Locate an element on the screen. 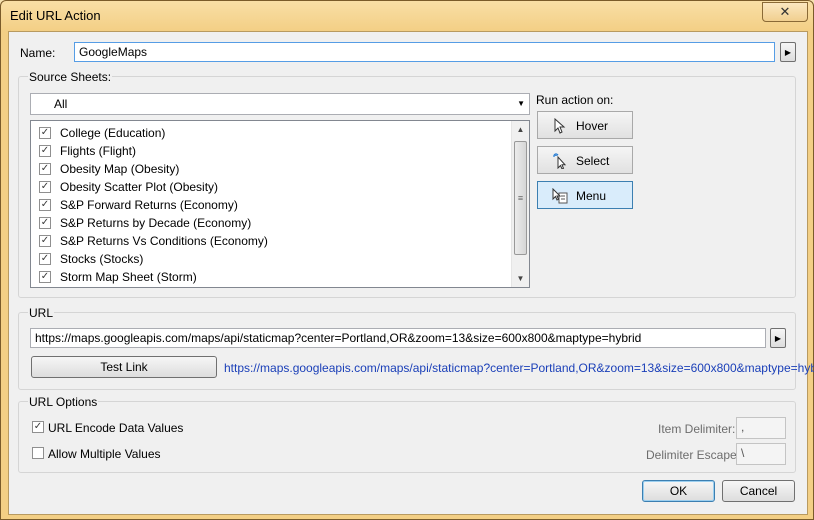 This screenshot has height=520, width=814. cancel-label: Cancel is located at coordinates (758, 491).